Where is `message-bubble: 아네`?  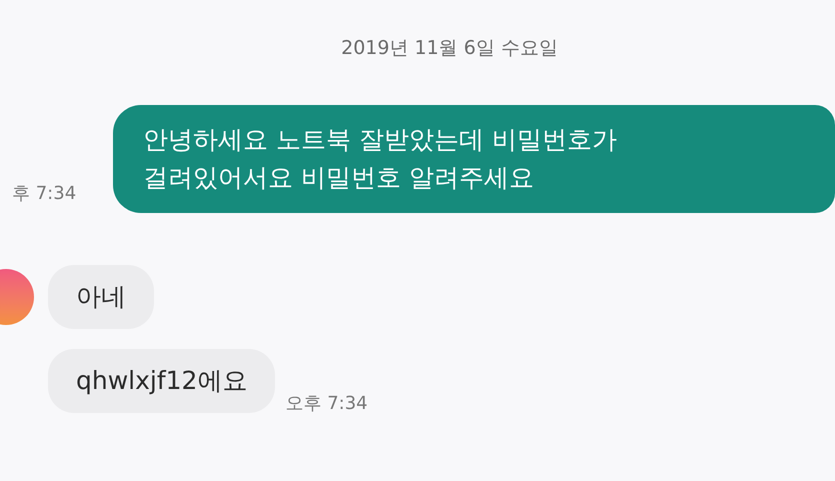
message-bubble: 아네 is located at coordinates (101, 296).